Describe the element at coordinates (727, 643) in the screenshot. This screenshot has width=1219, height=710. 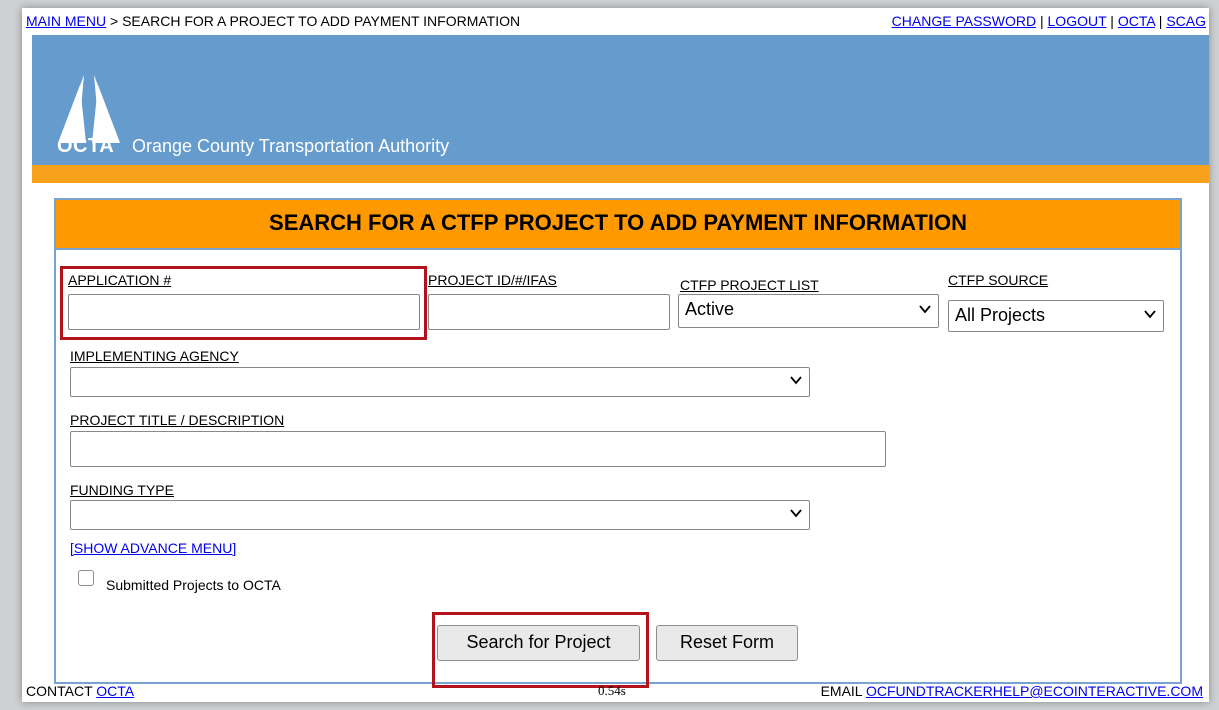
I see `reset-form-button: Reset Form` at that location.